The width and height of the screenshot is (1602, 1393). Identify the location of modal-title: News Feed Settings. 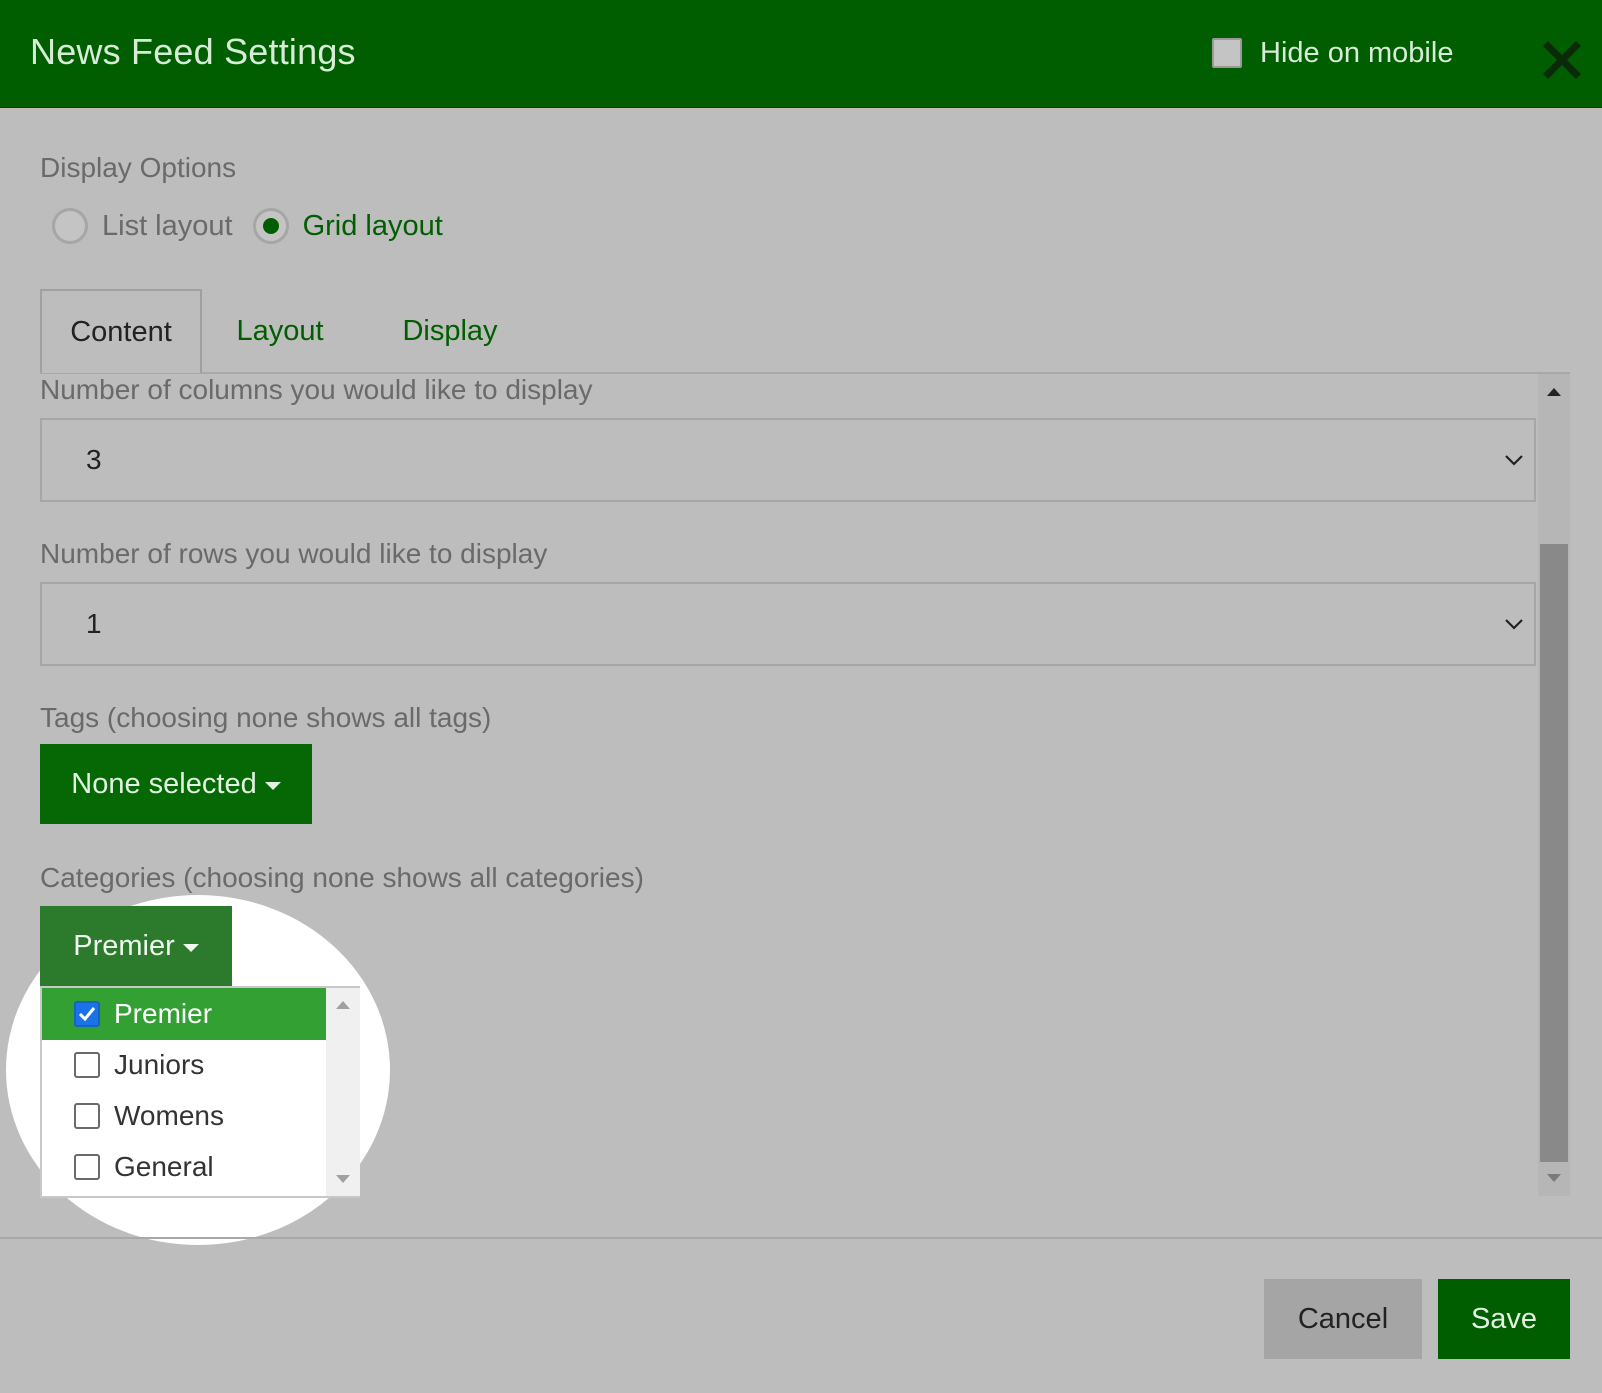
(193, 51).